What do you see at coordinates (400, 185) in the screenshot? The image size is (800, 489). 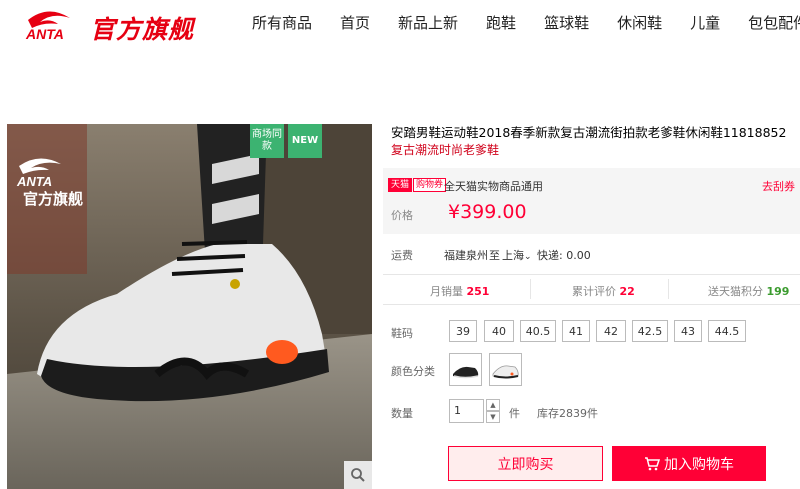 I see `tmall-tag: 天猫` at bounding box center [400, 185].